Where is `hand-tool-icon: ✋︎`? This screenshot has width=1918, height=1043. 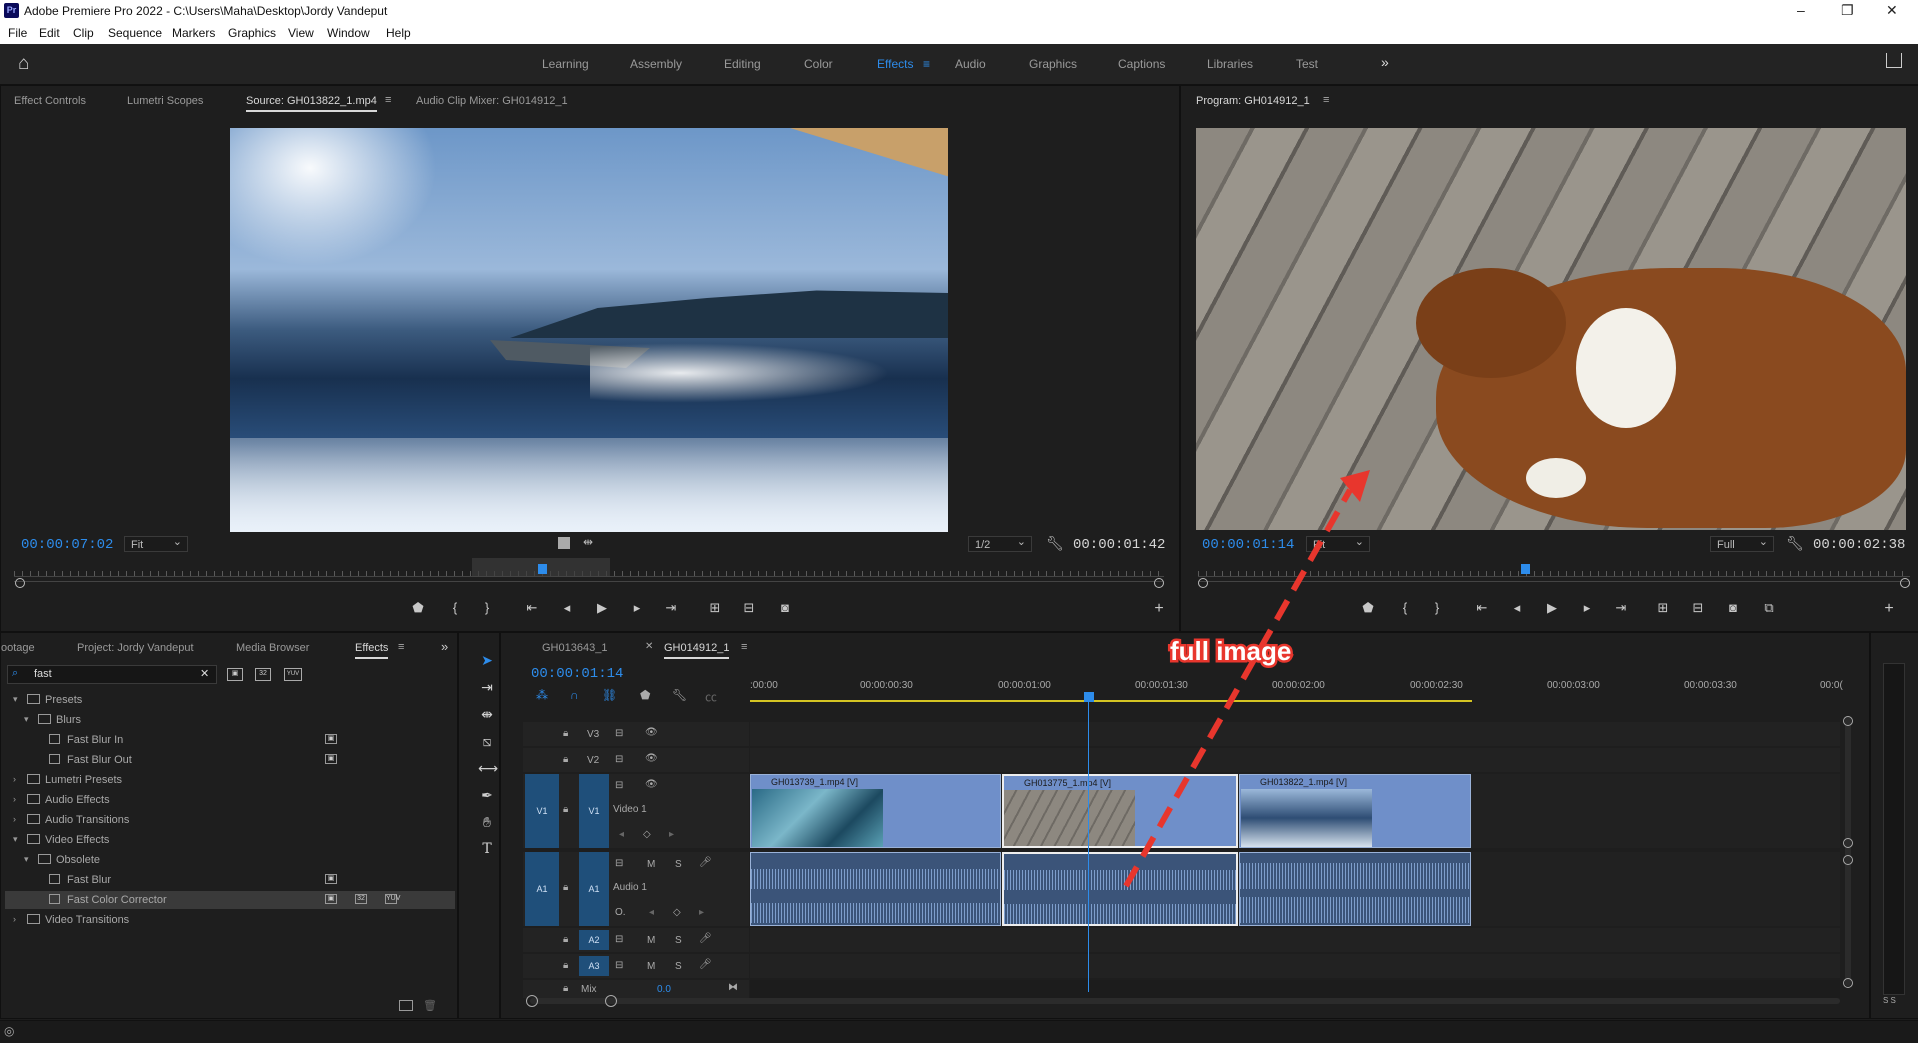
hand-tool-icon: ✋︎ is located at coordinates (487, 822).